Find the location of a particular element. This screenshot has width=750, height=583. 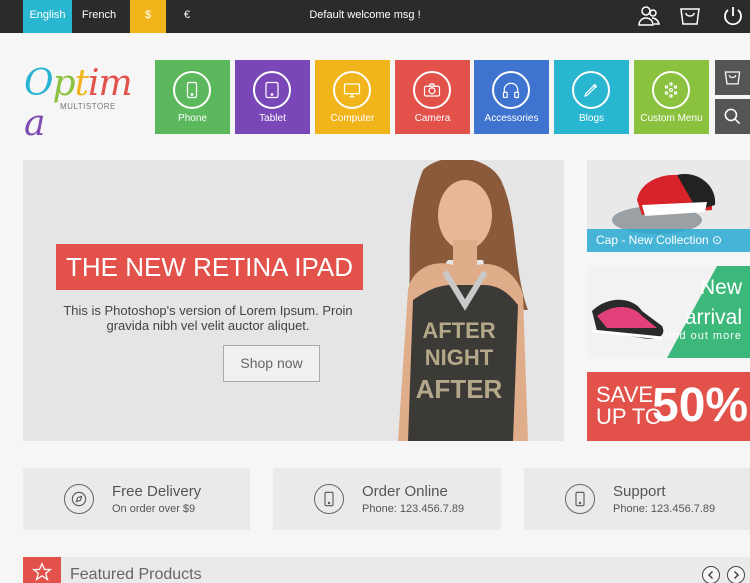

shop-now-button: Shop now is located at coordinates (271, 363).